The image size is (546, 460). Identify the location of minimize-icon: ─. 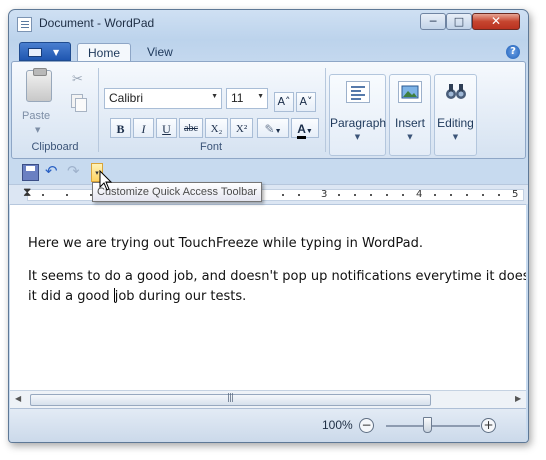
(433, 21).